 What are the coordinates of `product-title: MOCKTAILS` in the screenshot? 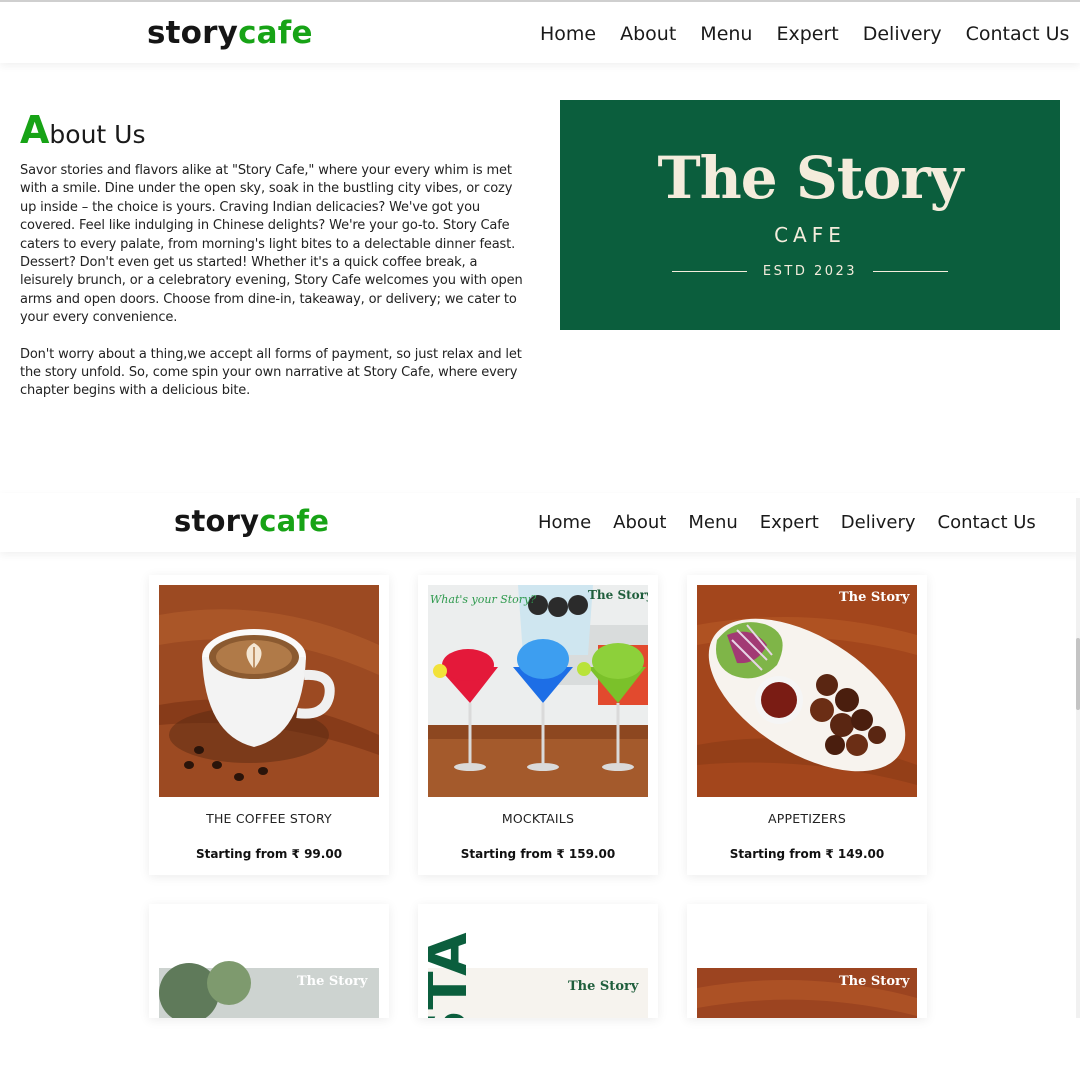 It's located at (538, 818).